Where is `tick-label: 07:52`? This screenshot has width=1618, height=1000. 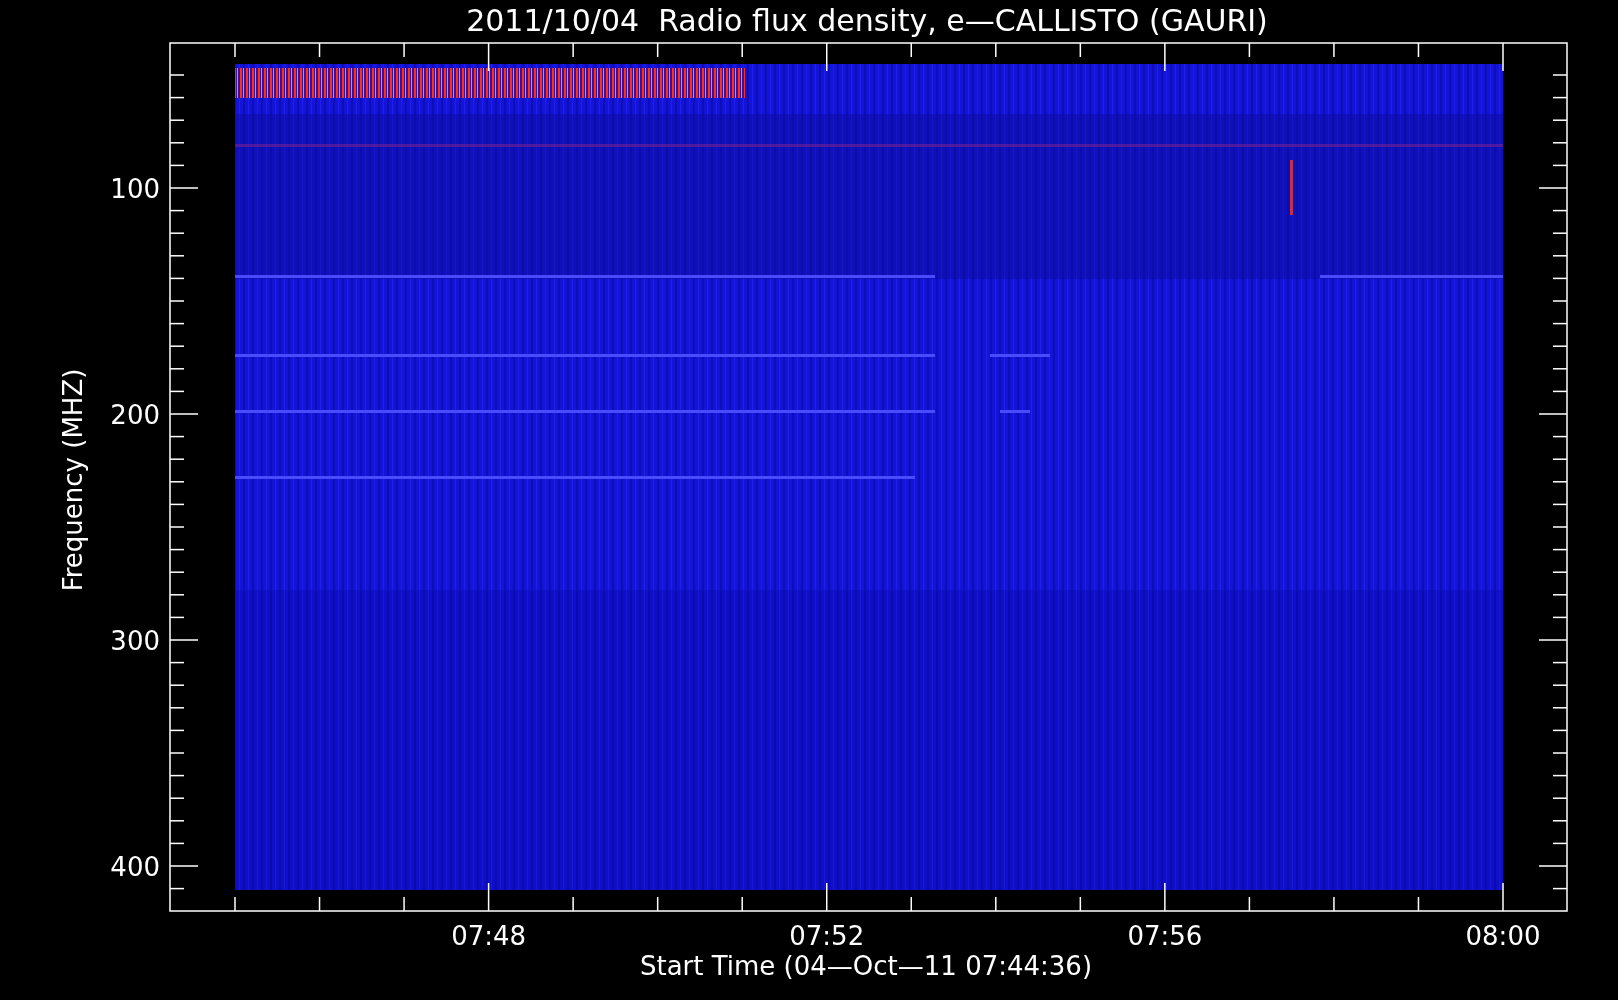
tick-label: 07:52 is located at coordinates (827, 936).